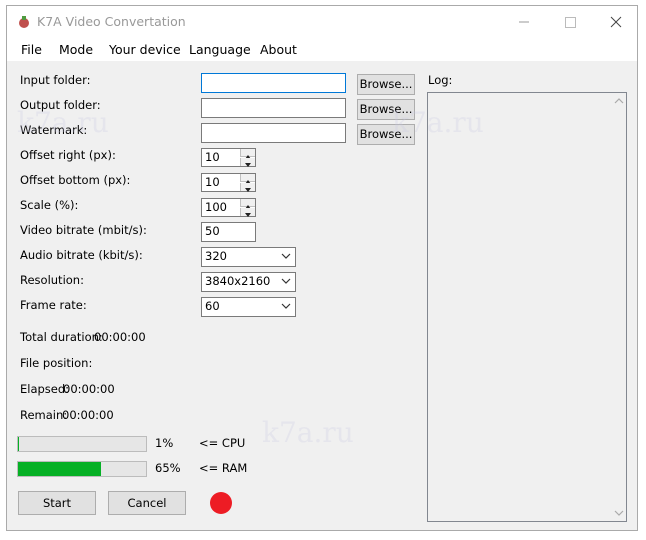 The height and width of the screenshot is (540, 646). I want to click on input-folder-label: Input folder:, so click(55, 80).